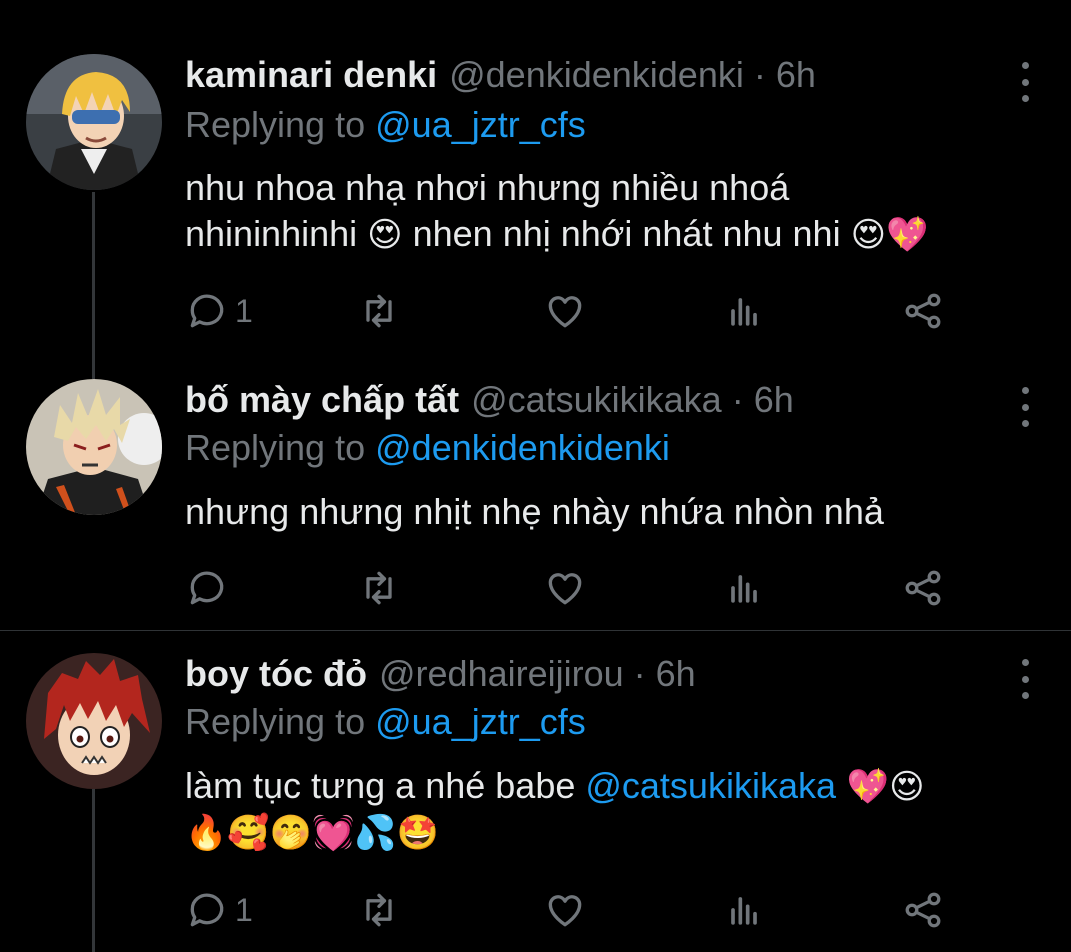  I want to click on tweet-header: boy tóc đỏ @redhaireijirou · 6h, so click(440, 674).